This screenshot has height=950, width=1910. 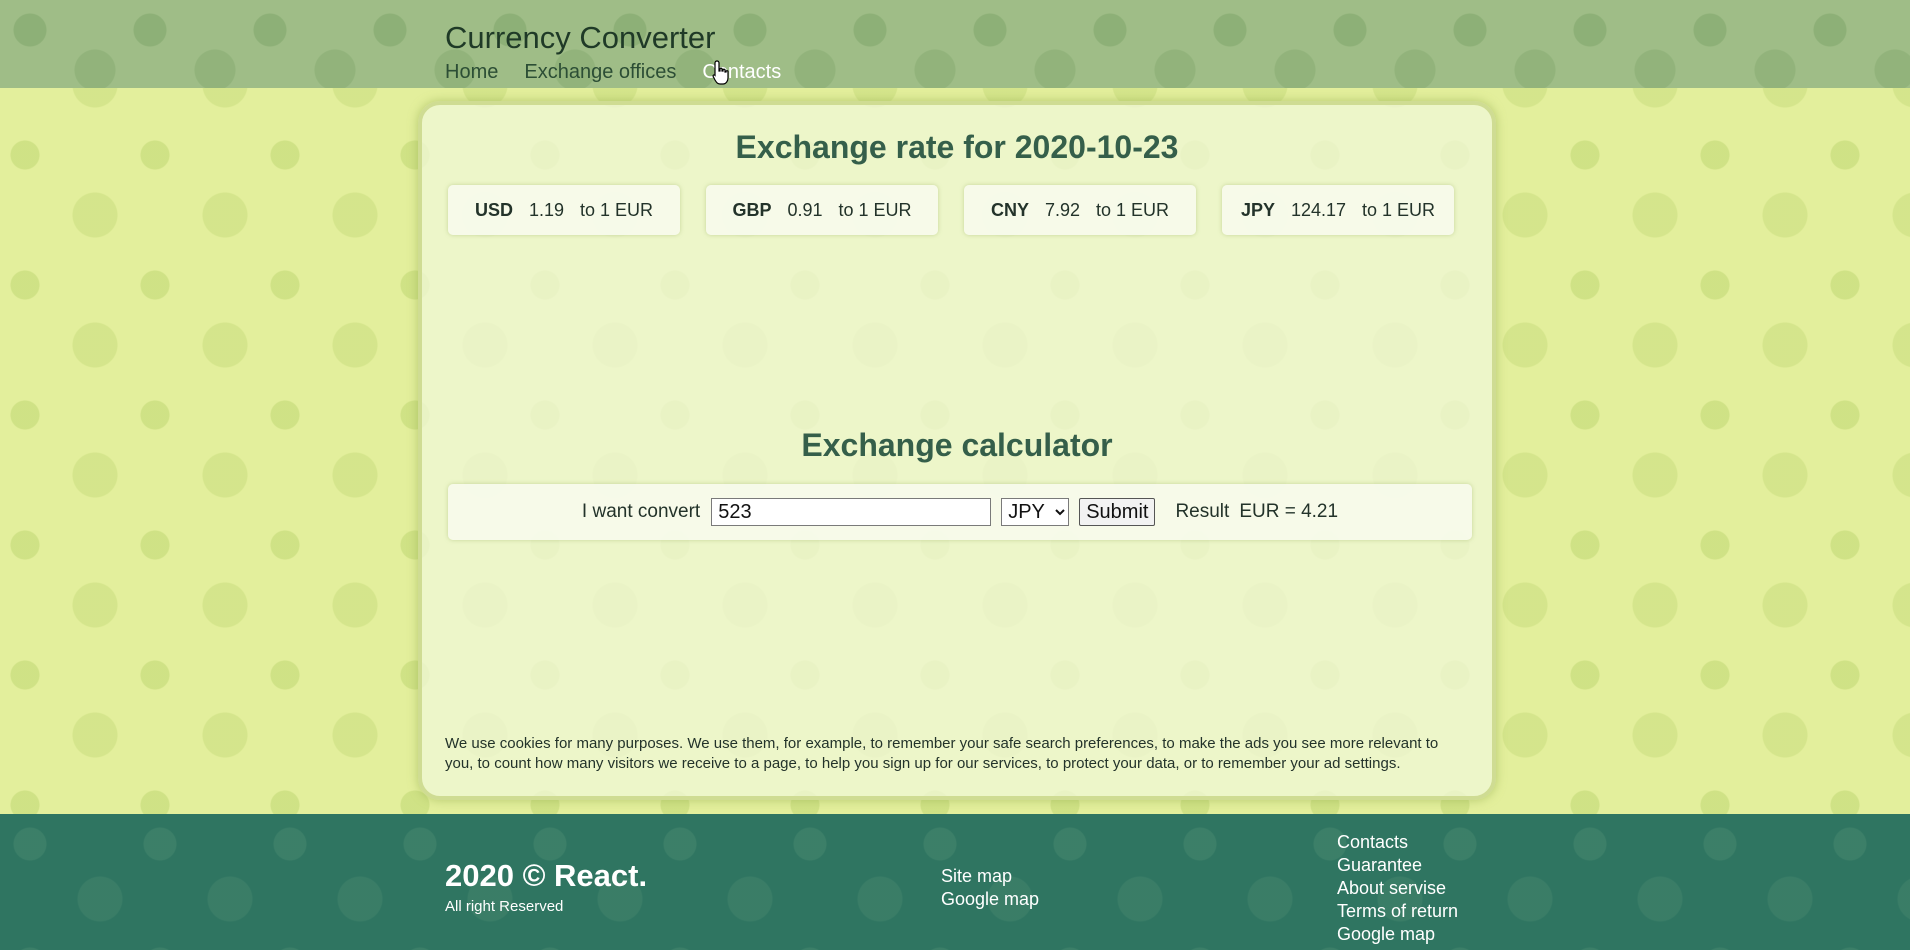 What do you see at coordinates (600, 72) in the screenshot?
I see `nav-exchange-offices: Exchange offices` at bounding box center [600, 72].